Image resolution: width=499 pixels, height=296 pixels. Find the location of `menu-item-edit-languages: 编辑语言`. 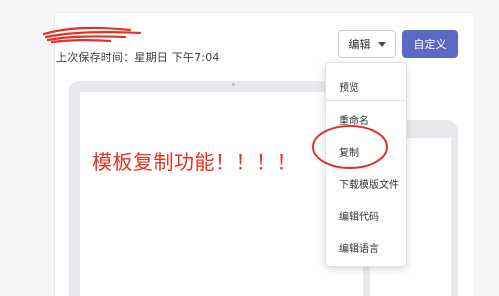

menu-item-edit-languages: 编辑语言 is located at coordinates (359, 247).